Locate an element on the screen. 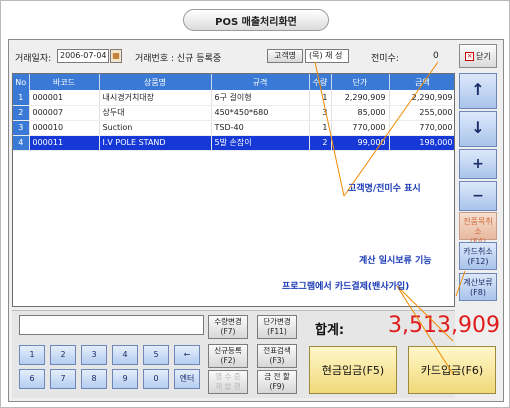 The height and width of the screenshot is (408, 510). annotation-customer: 고객명/전미수 표시 is located at coordinates (384, 189).